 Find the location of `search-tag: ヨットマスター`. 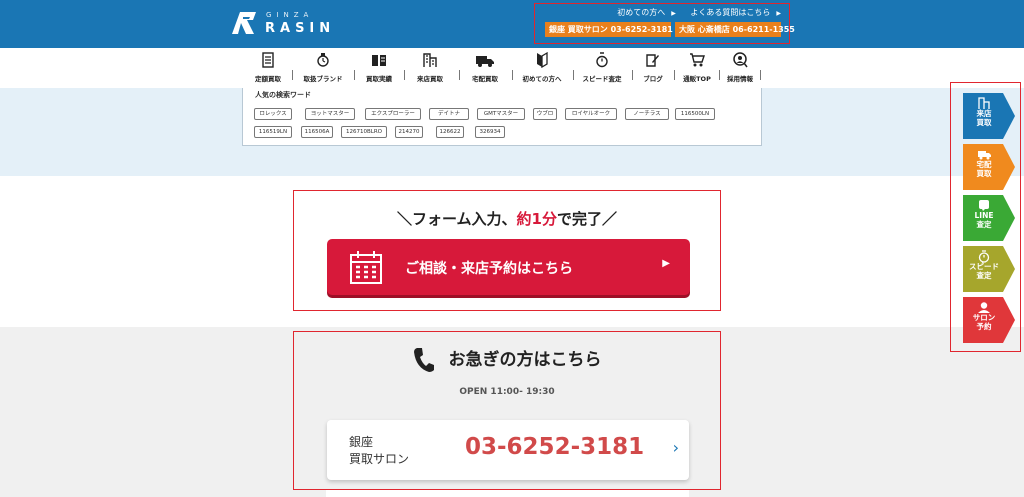

search-tag: ヨットマスター is located at coordinates (330, 114).